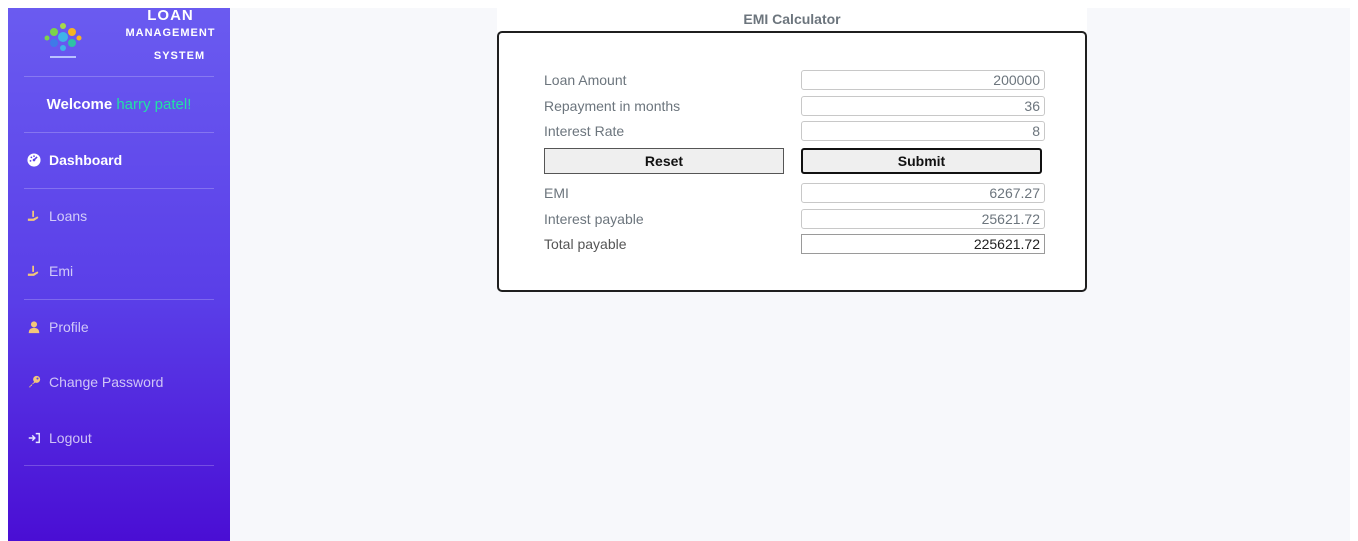 The height and width of the screenshot is (541, 1358). What do you see at coordinates (121, 327) in the screenshot?
I see `sidebar-item-profile: Profile` at bounding box center [121, 327].